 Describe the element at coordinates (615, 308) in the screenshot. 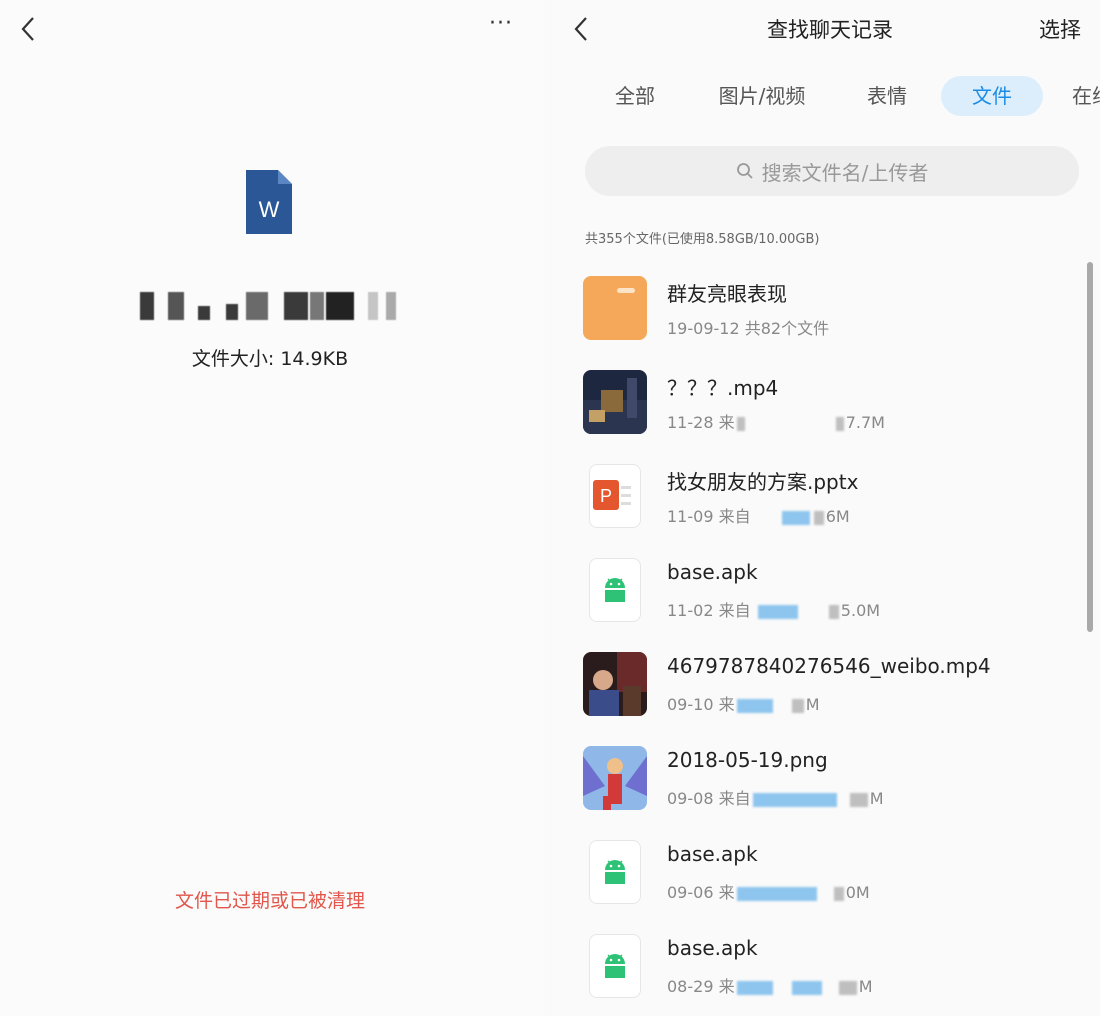

I see `folder-icon` at that location.